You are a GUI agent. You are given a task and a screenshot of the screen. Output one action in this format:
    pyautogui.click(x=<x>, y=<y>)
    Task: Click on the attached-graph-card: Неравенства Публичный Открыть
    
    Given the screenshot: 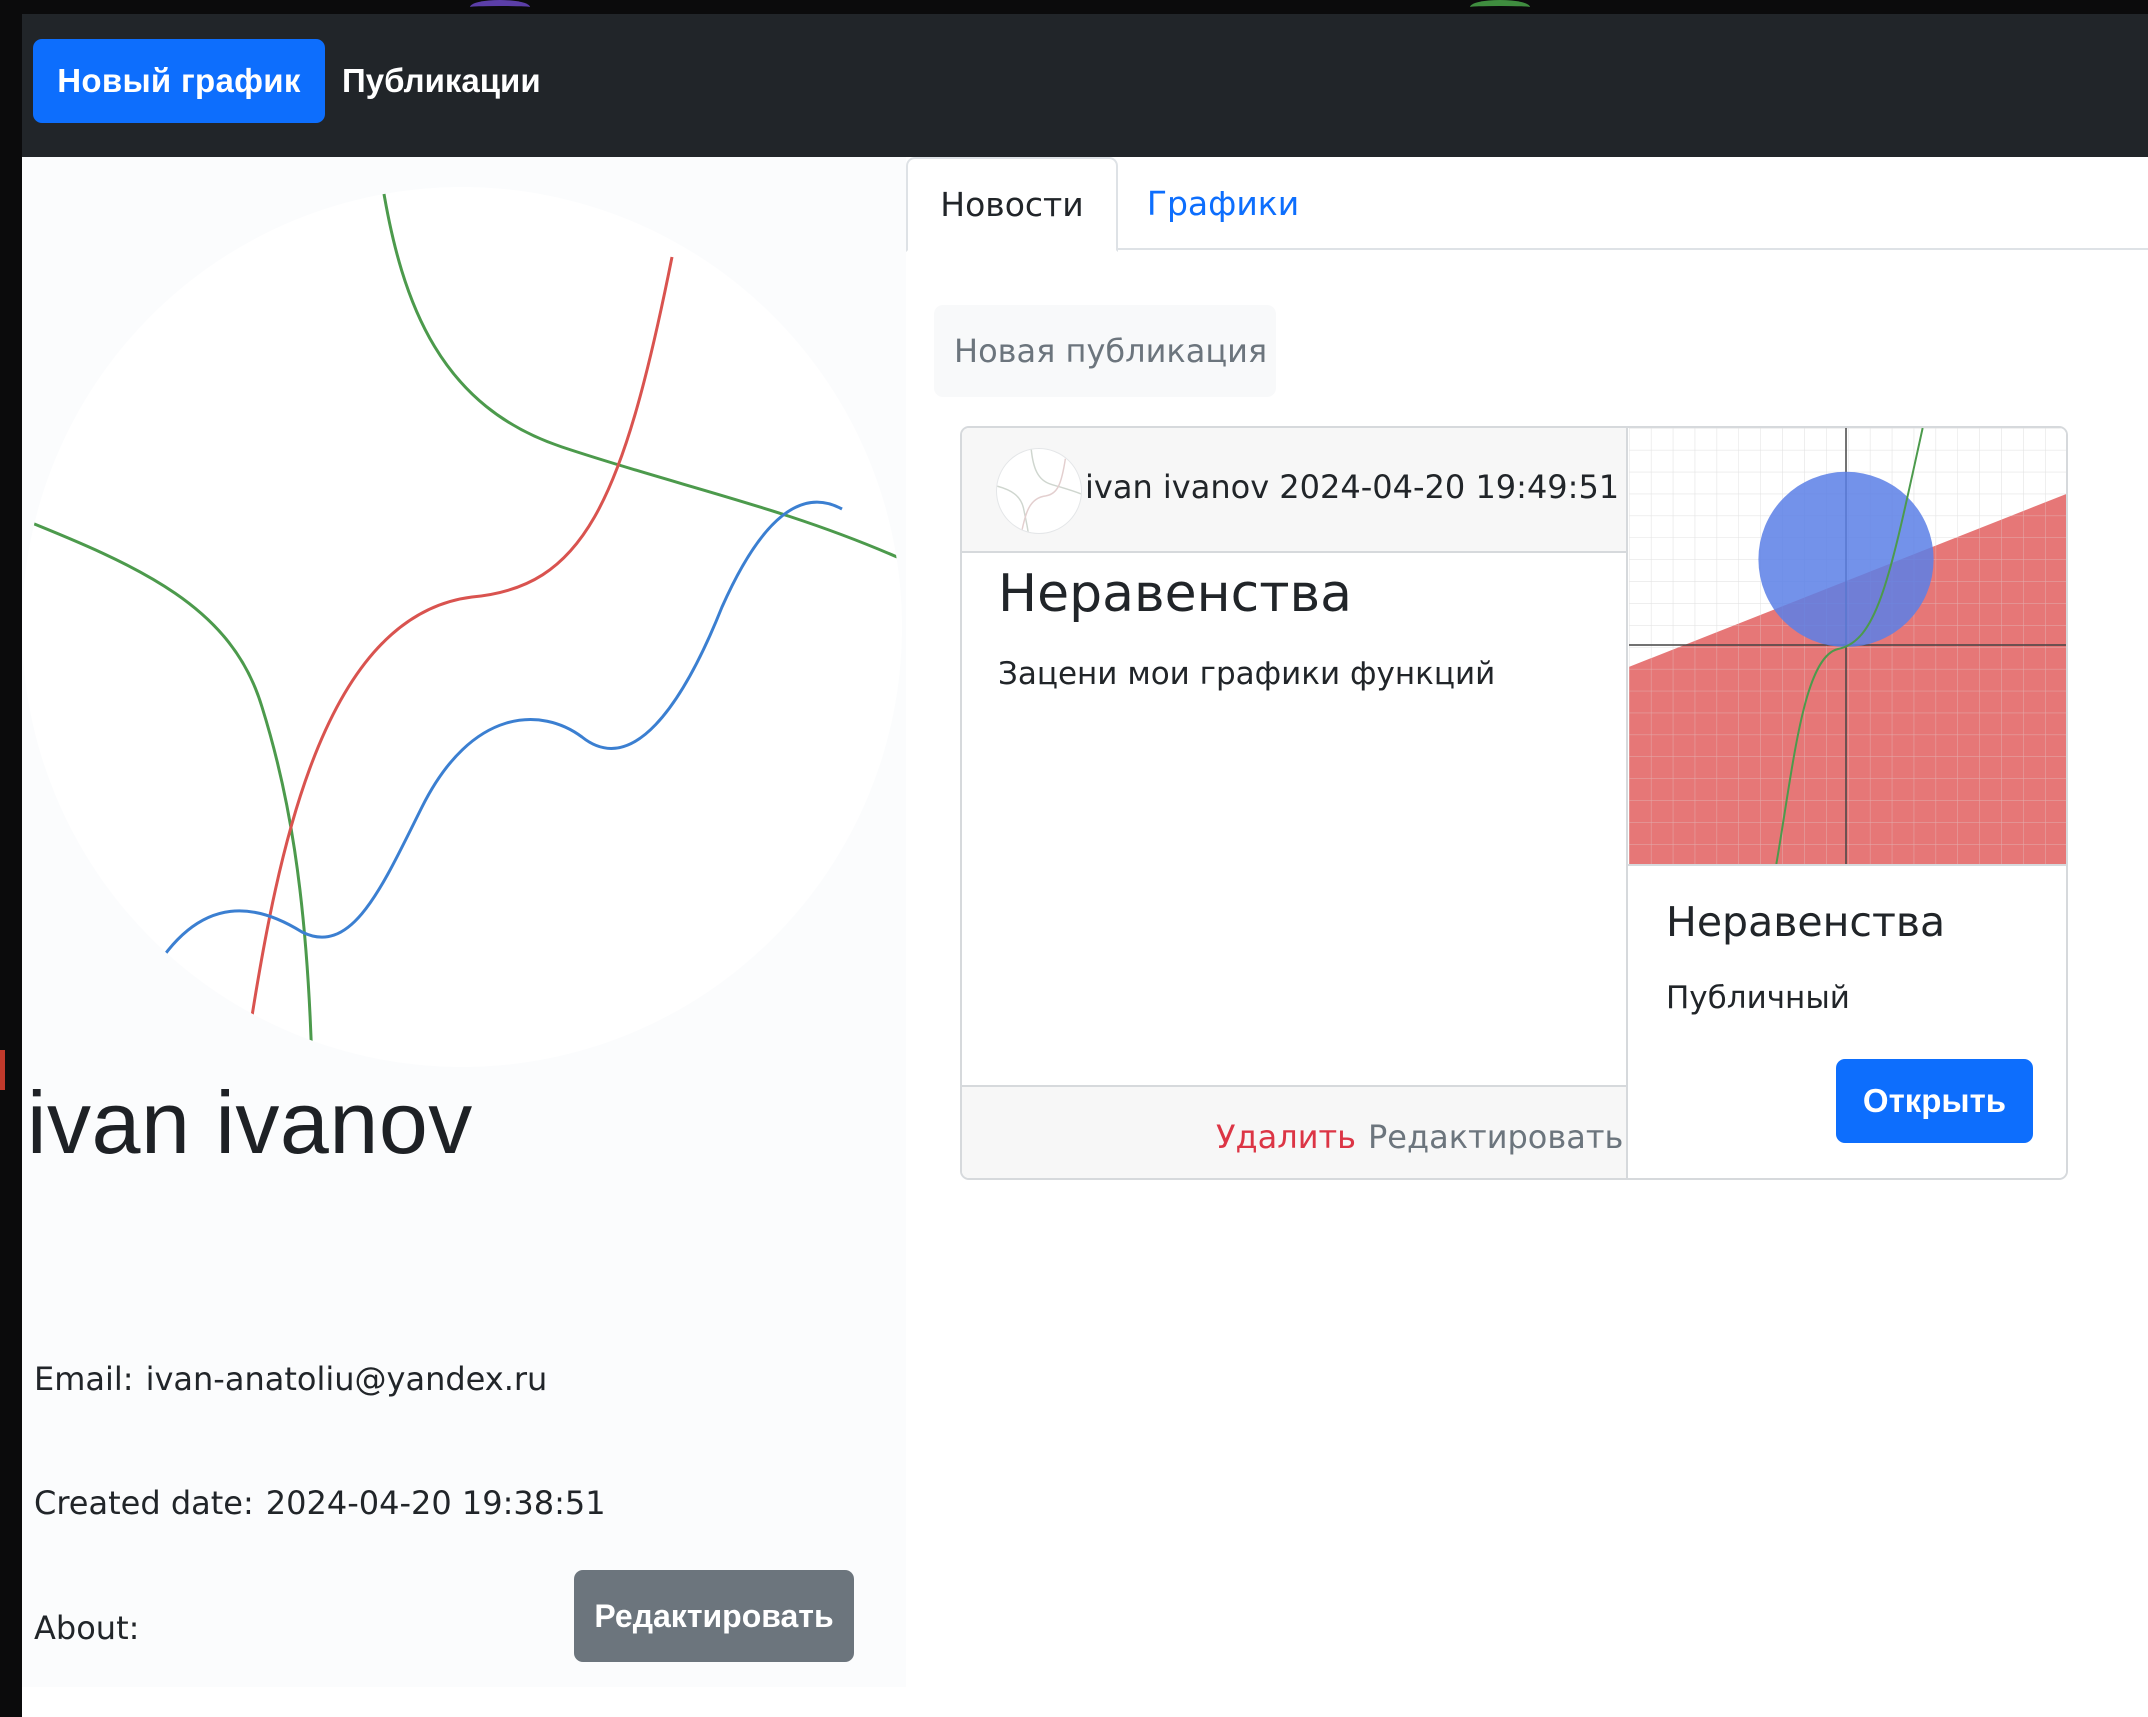 What is the action you would take?
    pyautogui.click(x=1847, y=803)
    